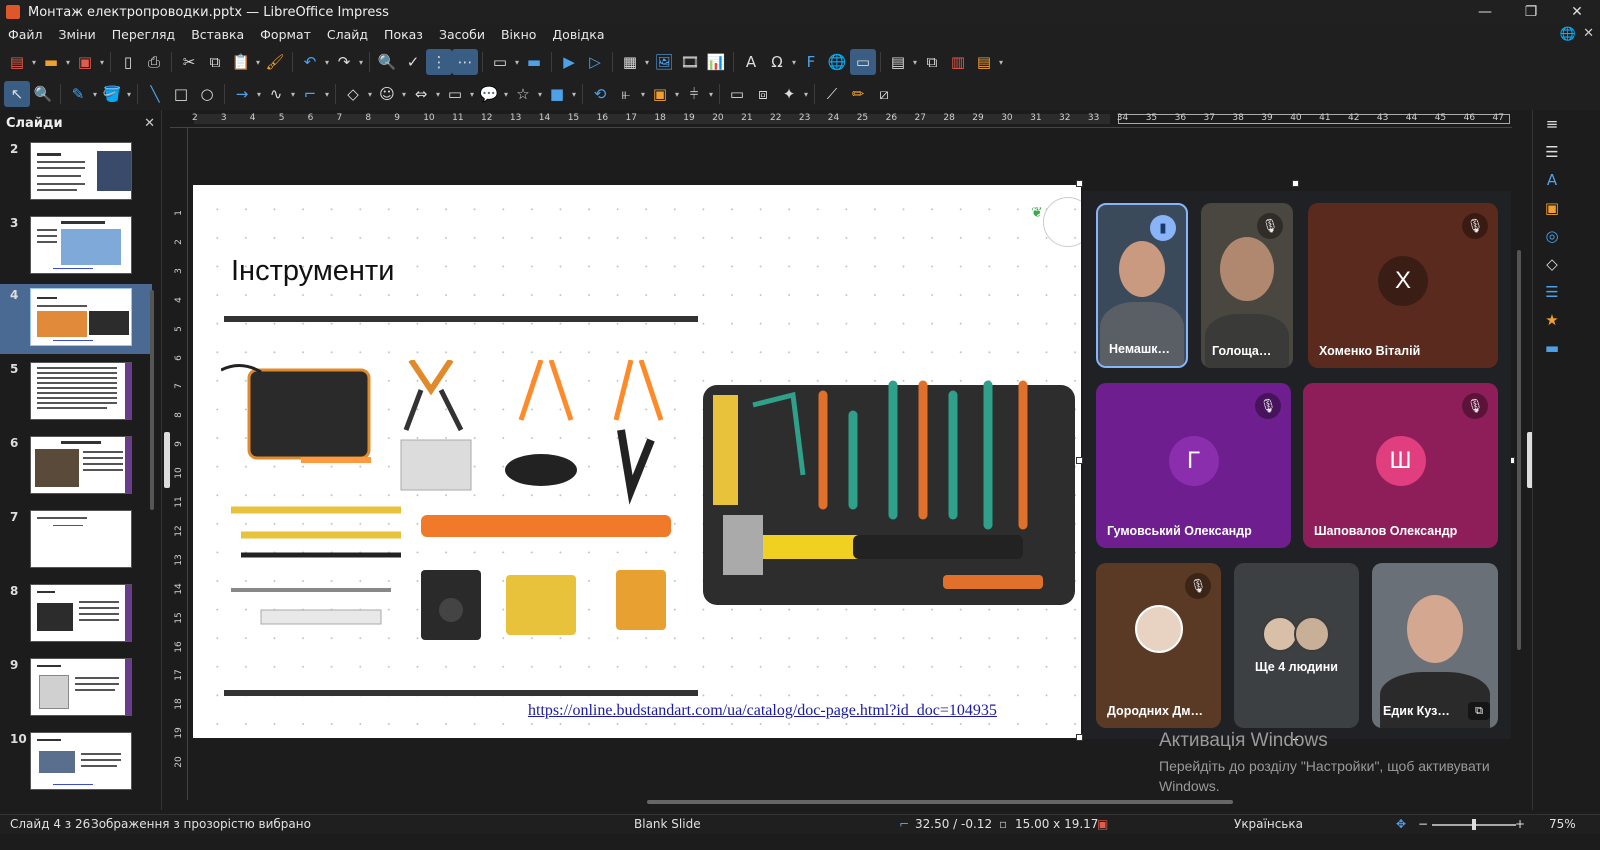 The width and height of the screenshot is (1600, 850). Describe the element at coordinates (984, 62) in the screenshot. I see `slide-layout-icon: ▤` at that location.